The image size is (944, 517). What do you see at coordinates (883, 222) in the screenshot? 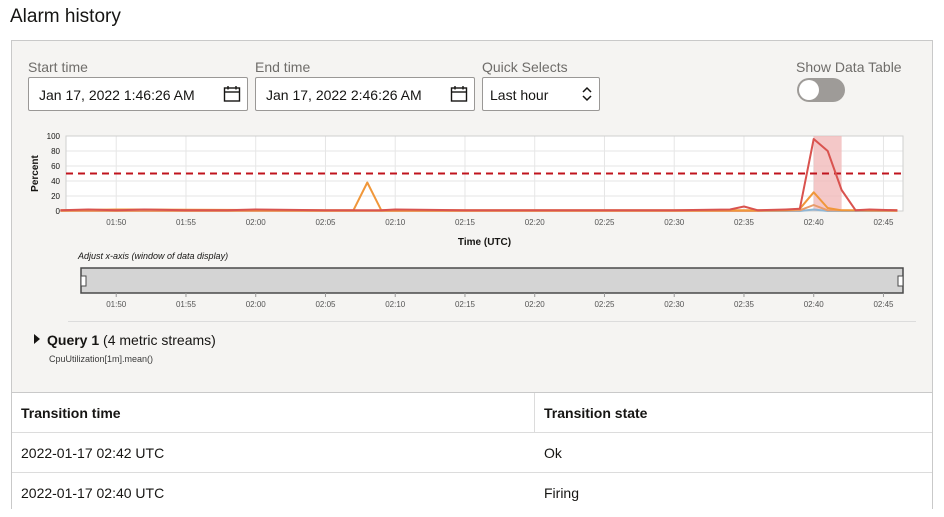
I see `x-tick-label: 02:45` at bounding box center [883, 222].